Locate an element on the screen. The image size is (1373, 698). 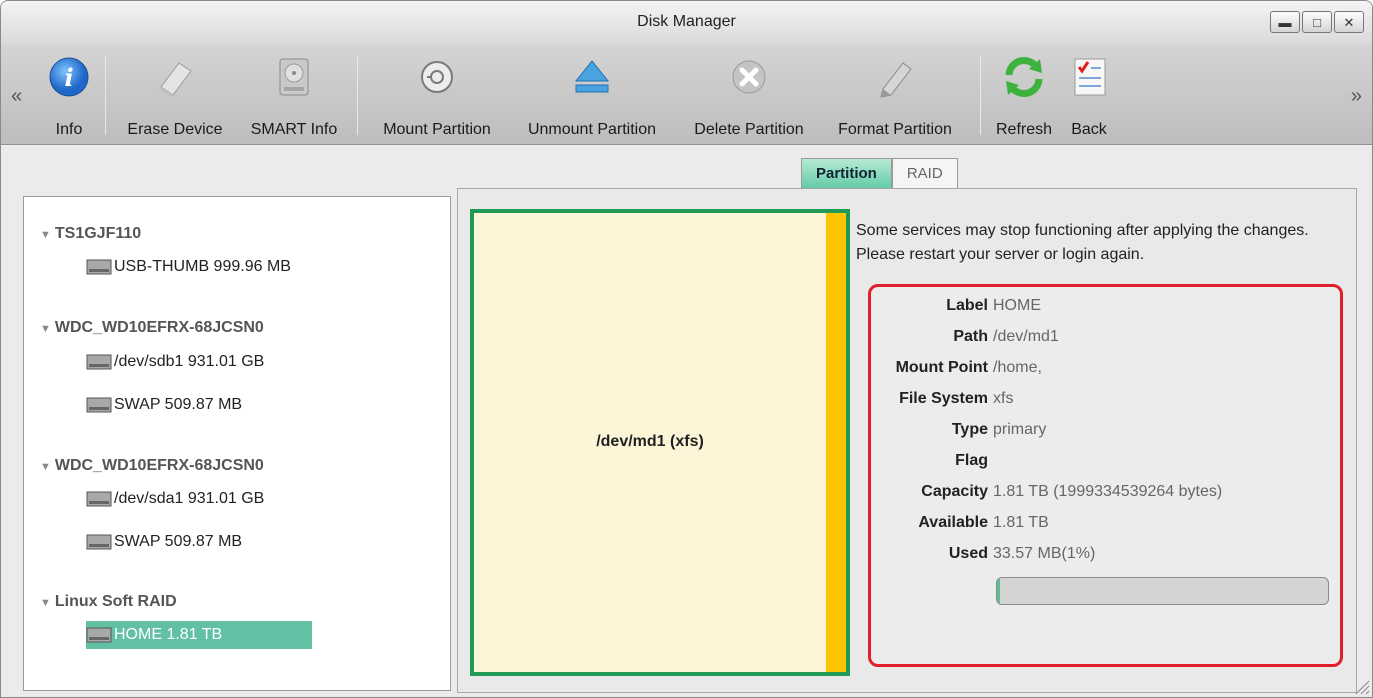
unmount-partition-label: Unmount Partition is located at coordinates (592, 129).